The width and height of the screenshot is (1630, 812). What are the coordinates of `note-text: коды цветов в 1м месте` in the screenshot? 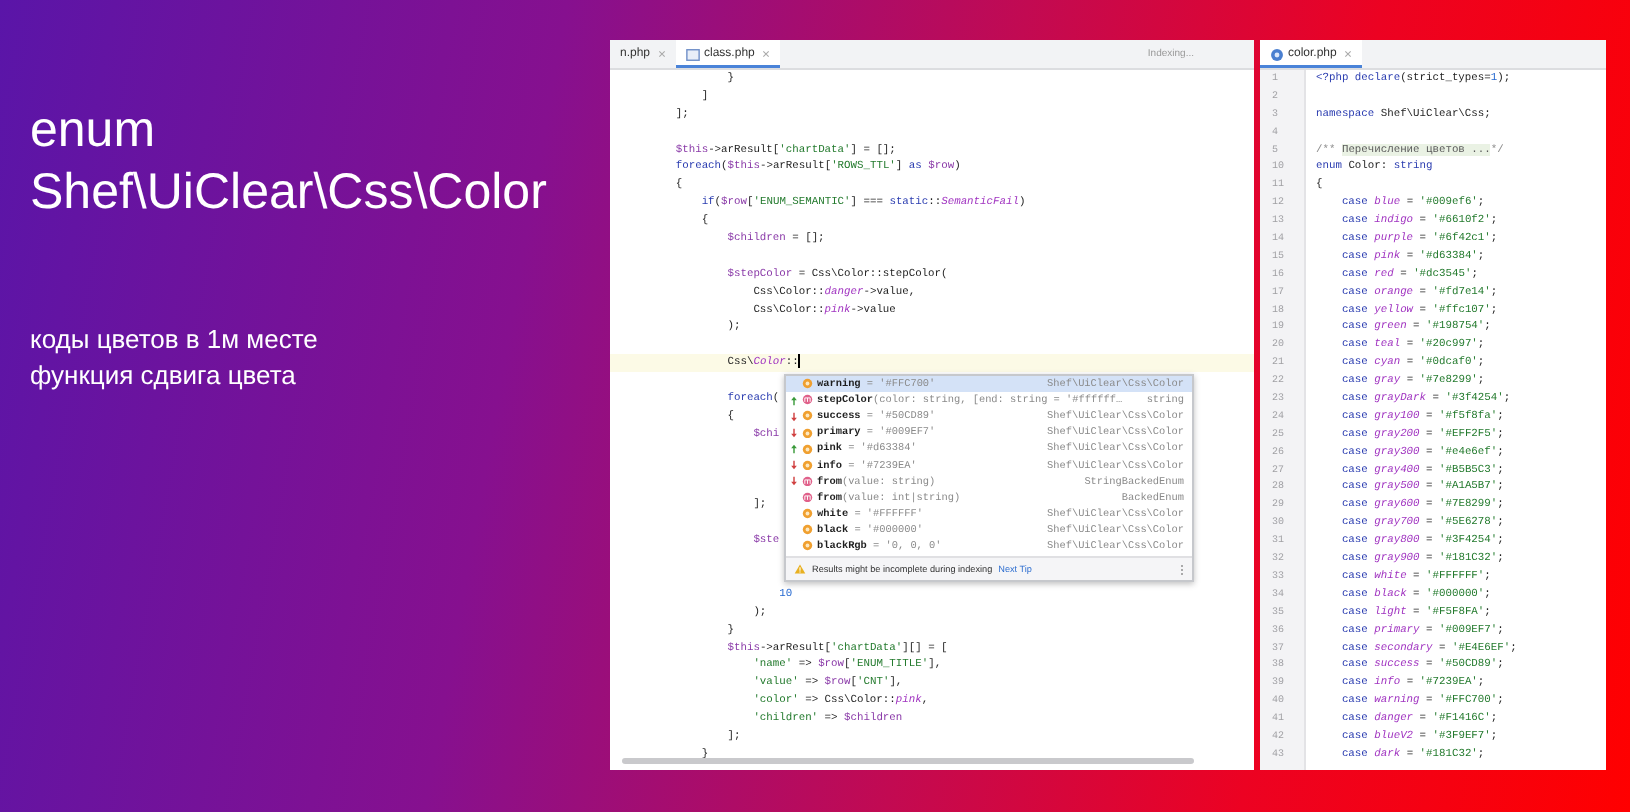 It's located at (175, 340).